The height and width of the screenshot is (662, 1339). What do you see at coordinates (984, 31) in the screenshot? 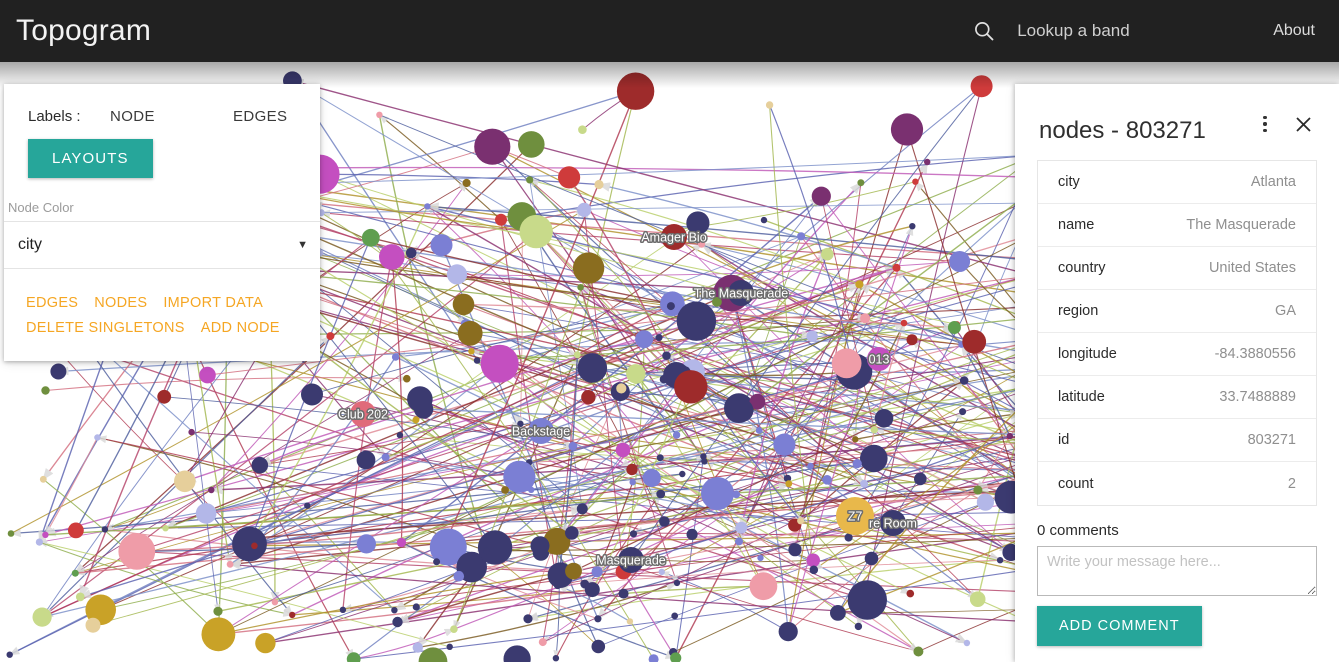
I see `search-icon` at bounding box center [984, 31].